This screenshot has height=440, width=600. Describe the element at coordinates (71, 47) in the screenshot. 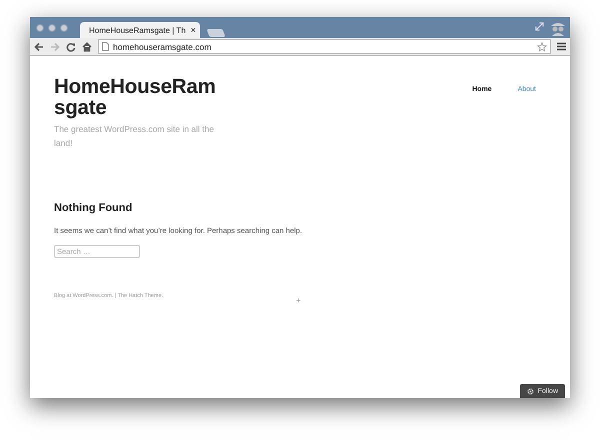

I see `reload-icon` at that location.